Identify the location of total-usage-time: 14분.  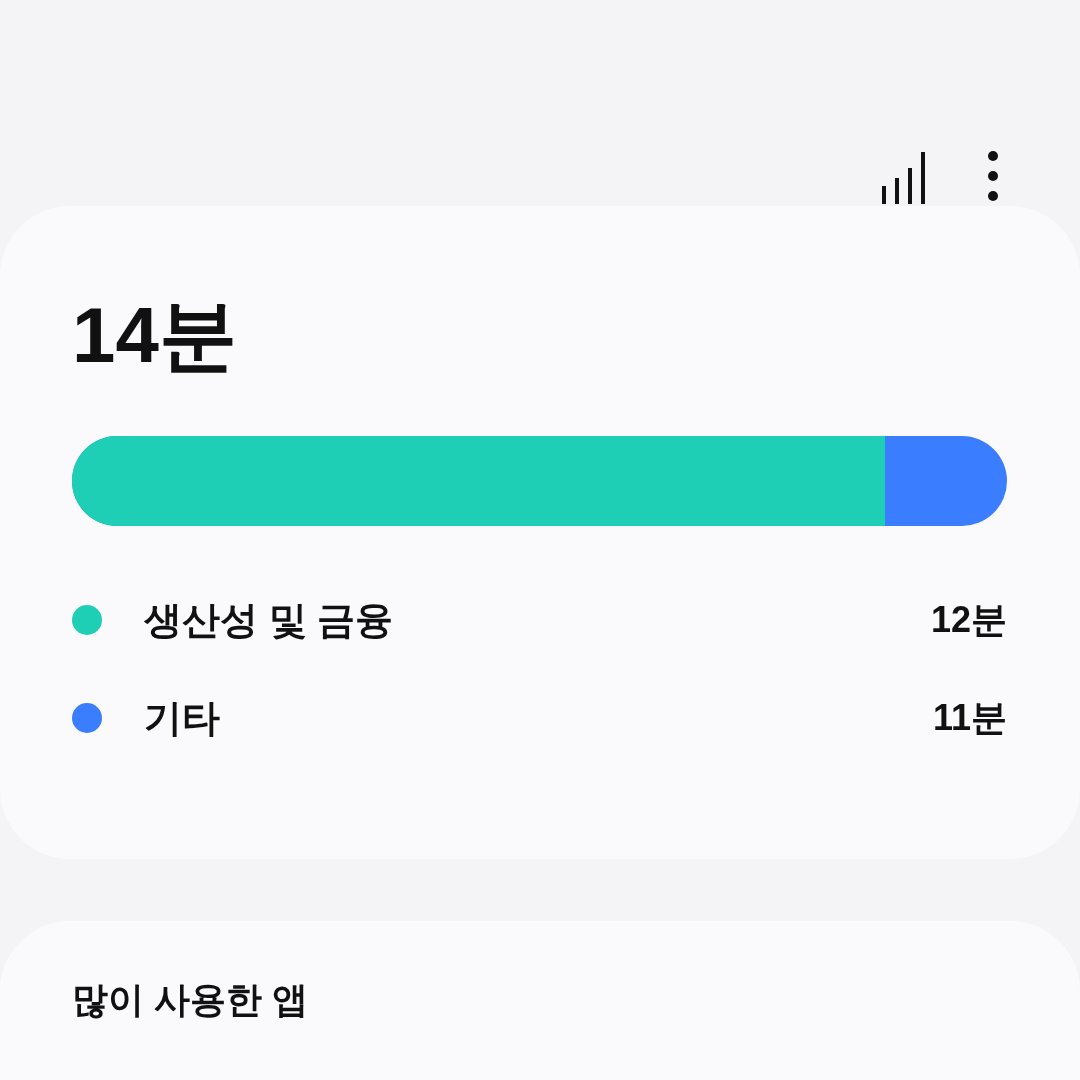
(154, 335).